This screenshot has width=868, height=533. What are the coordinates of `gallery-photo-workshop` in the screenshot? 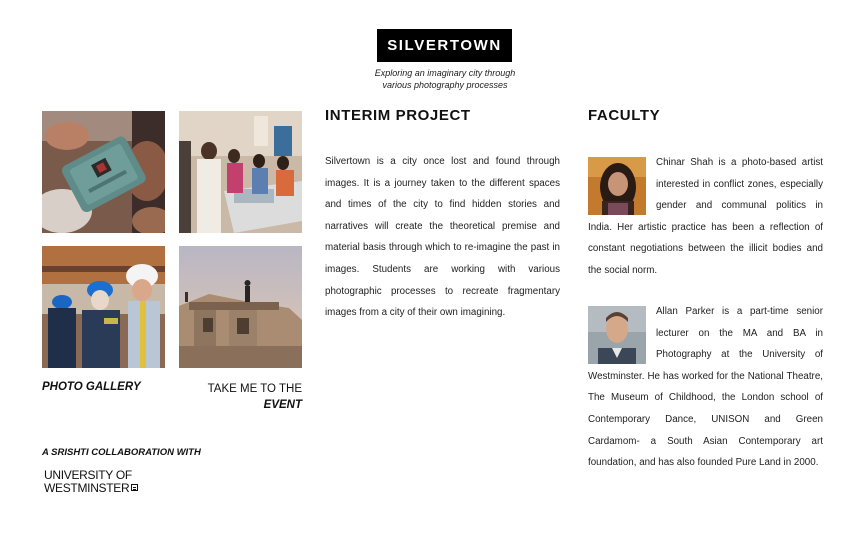 It's located at (240, 172).